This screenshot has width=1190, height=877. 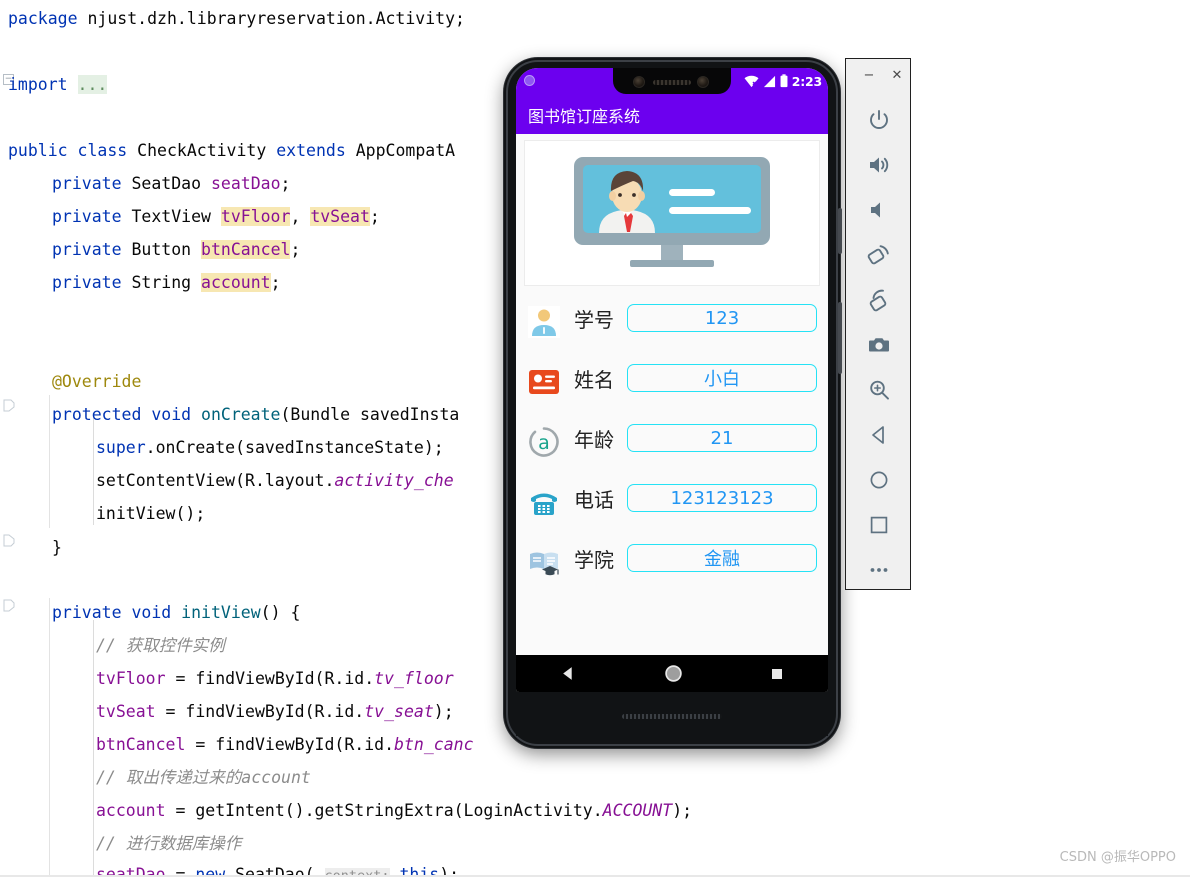 I want to click on book-cap-icon, so click(x=544, y=564).